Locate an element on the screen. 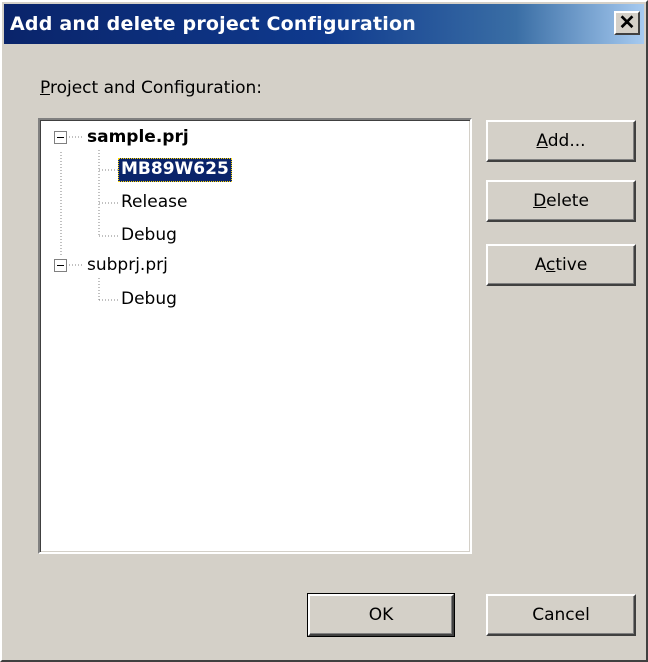  project-configuration-label: Project and Configuration: is located at coordinates (151, 88).